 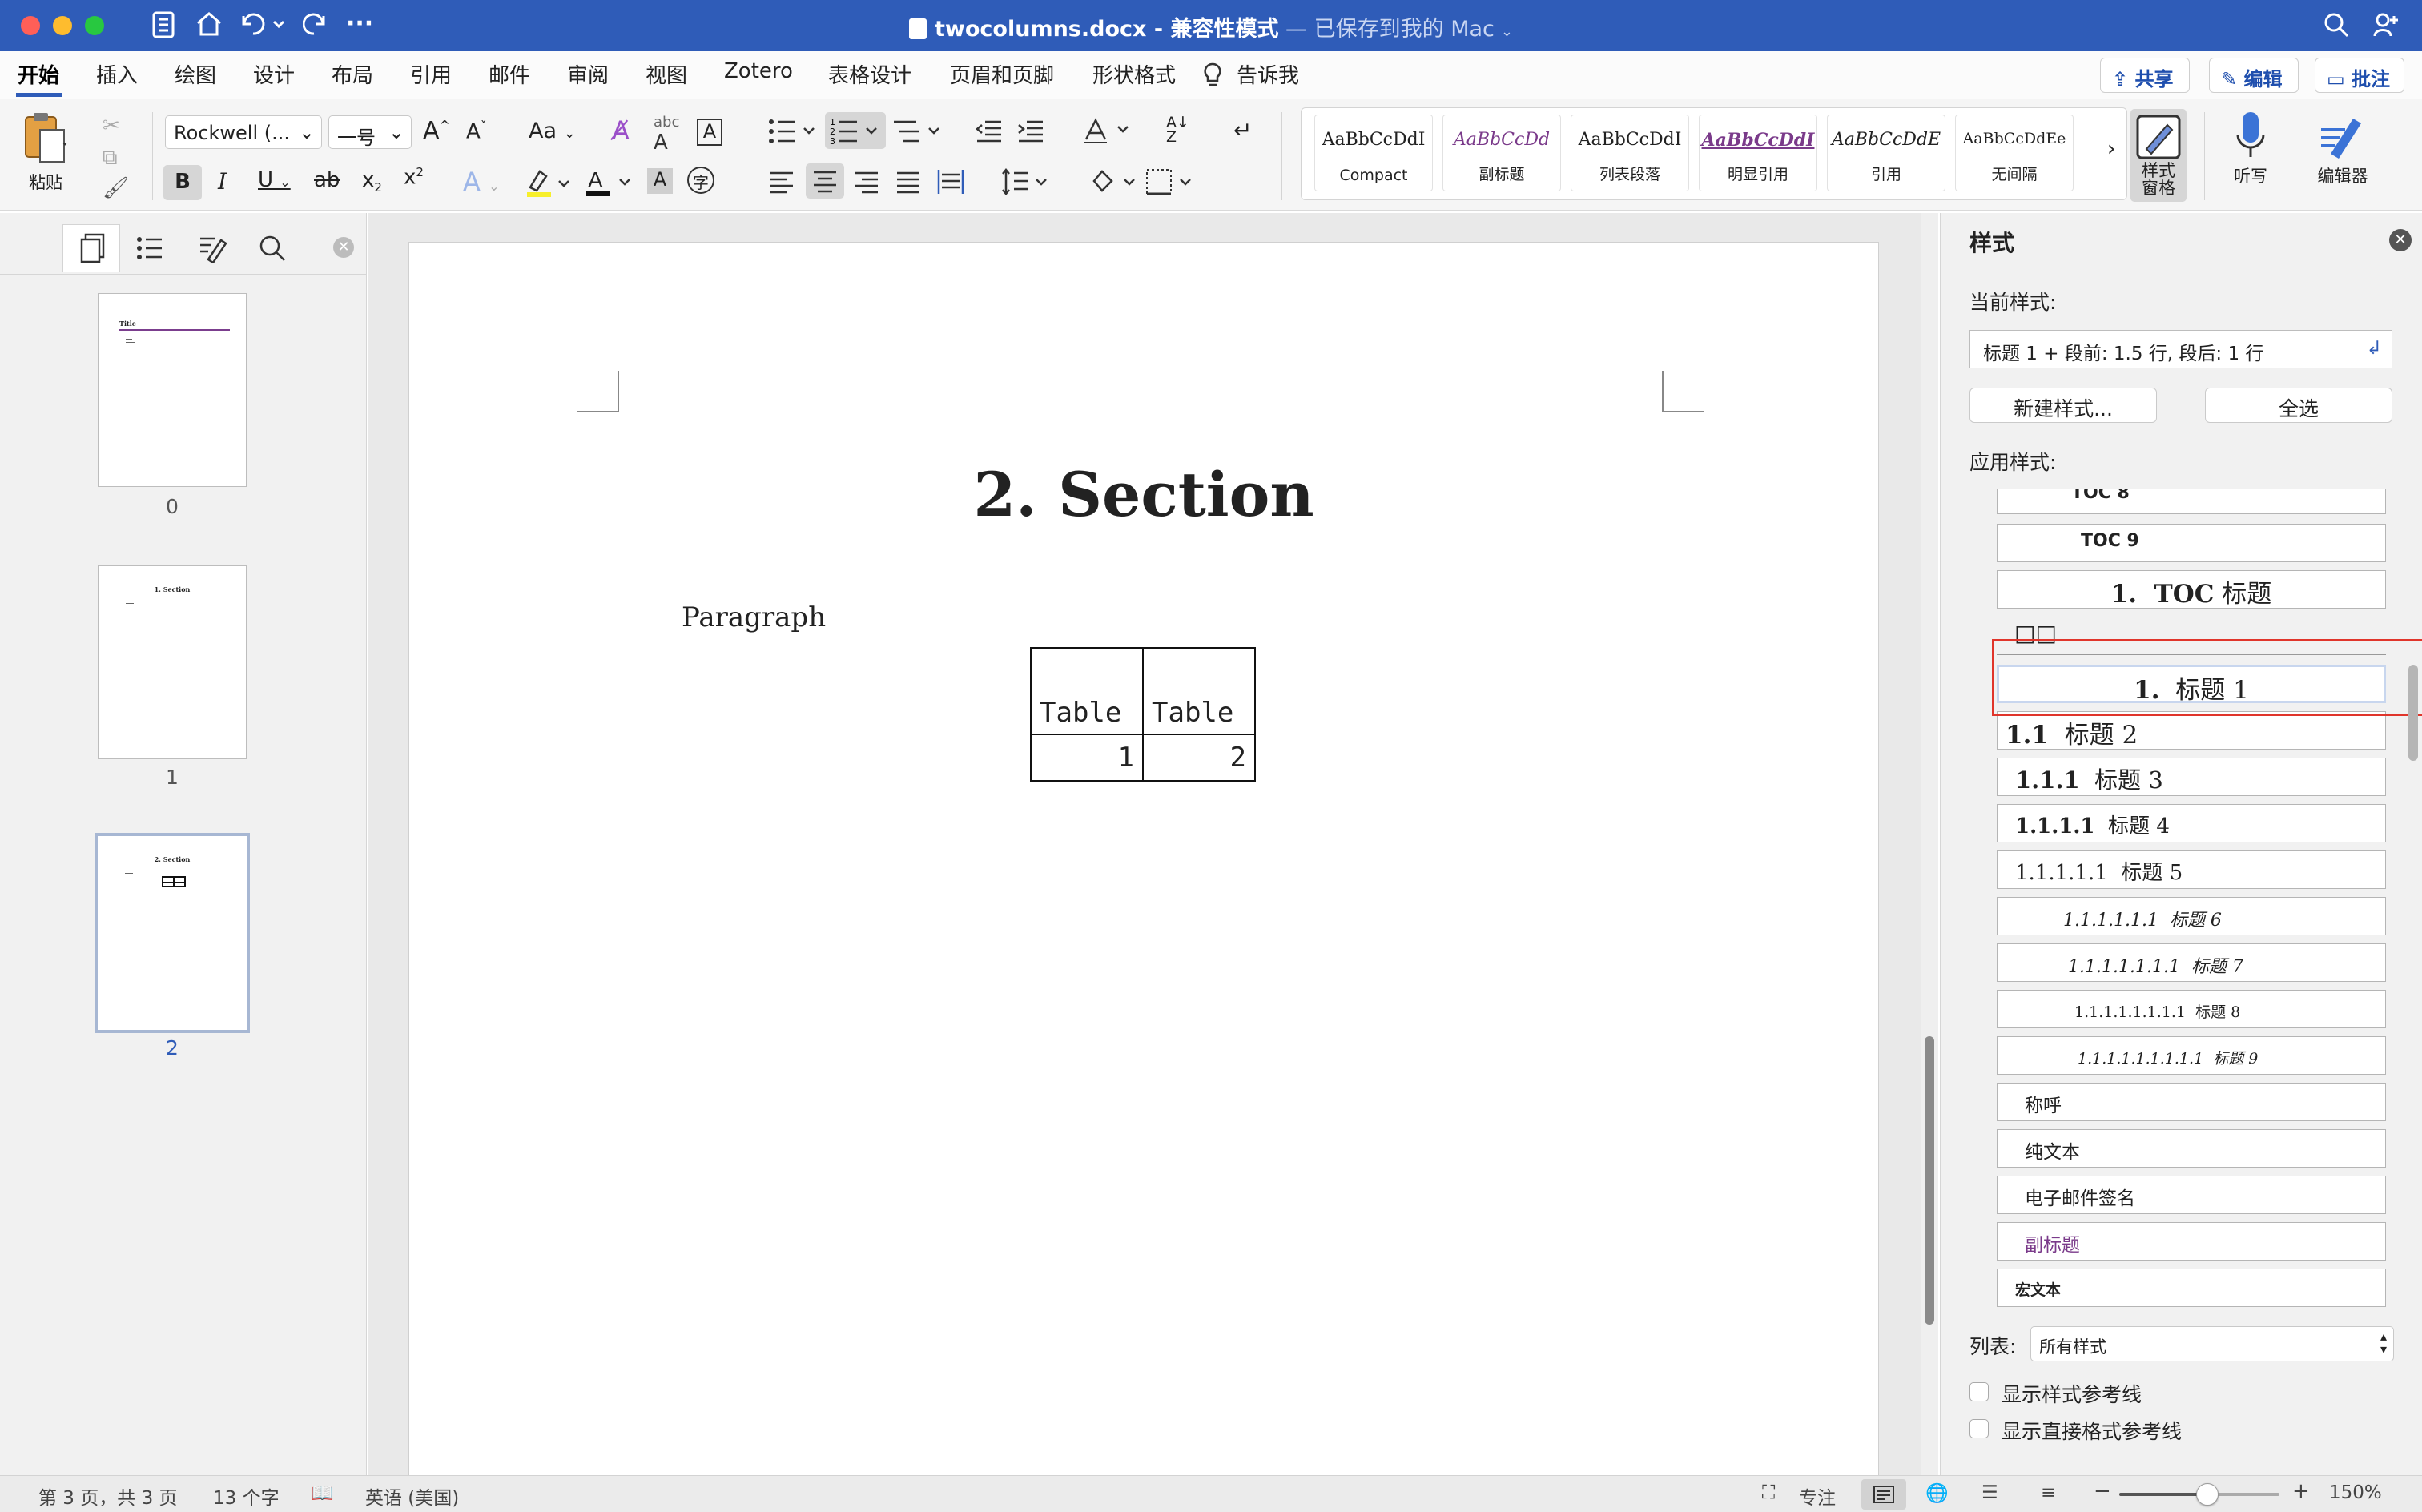 I want to click on bullets-icon, so click(x=793, y=131).